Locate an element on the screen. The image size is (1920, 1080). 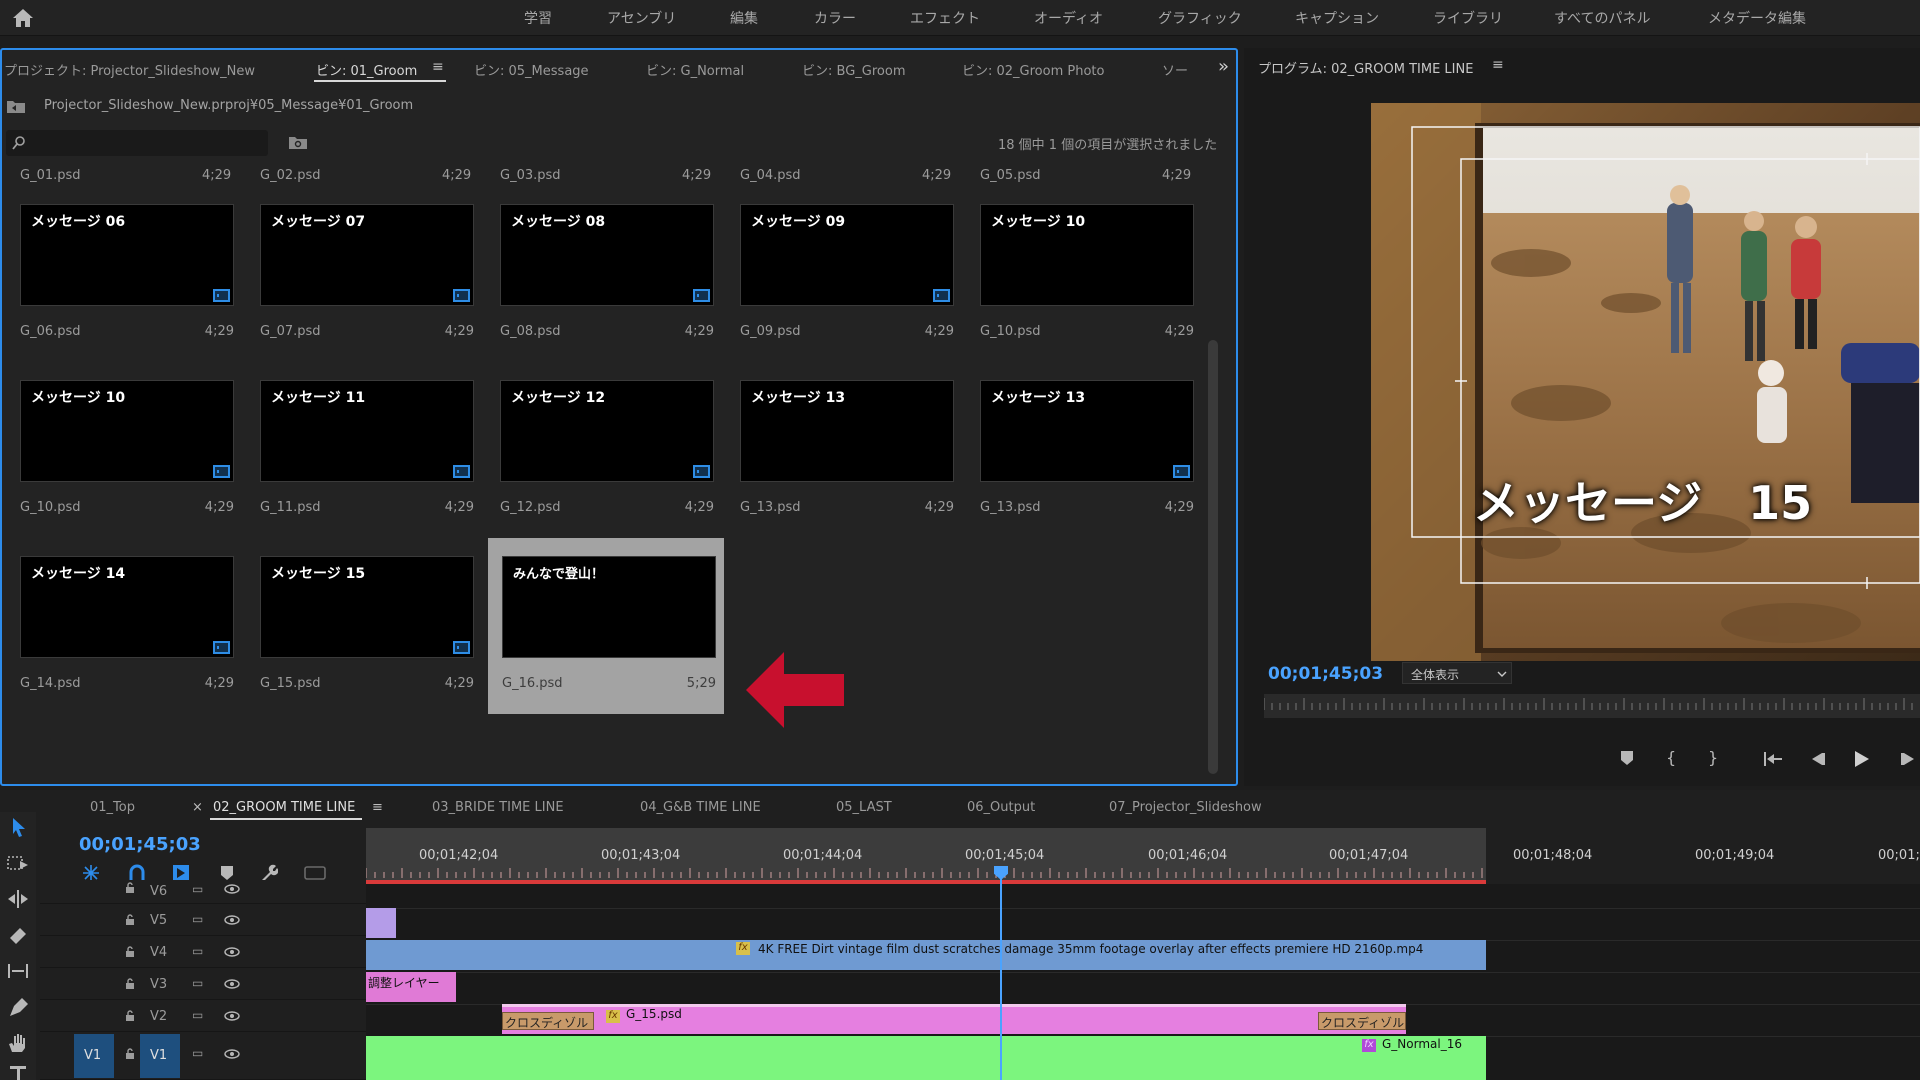
captions-icon is located at coordinates (315, 873).